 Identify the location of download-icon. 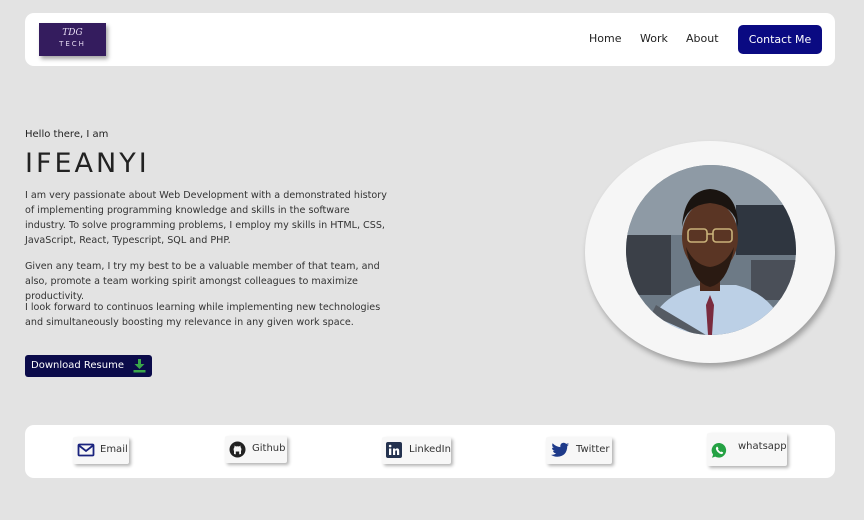
(139, 370).